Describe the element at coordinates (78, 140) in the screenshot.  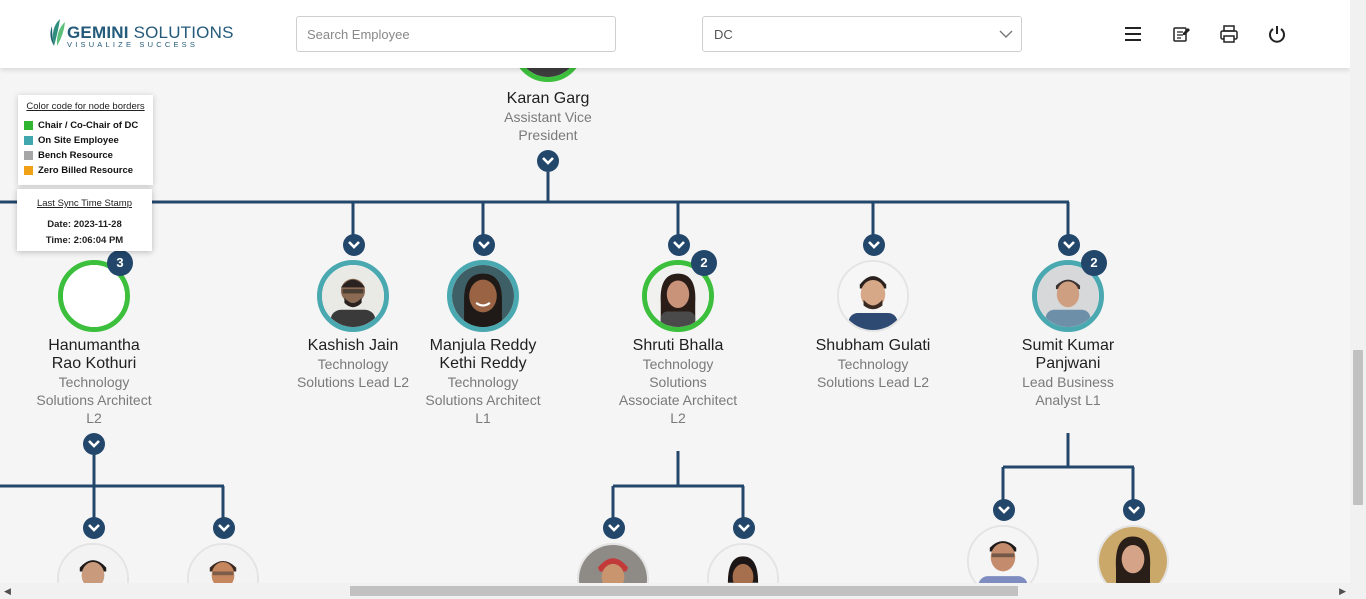
I see `legend-label: On Site Employee` at that location.